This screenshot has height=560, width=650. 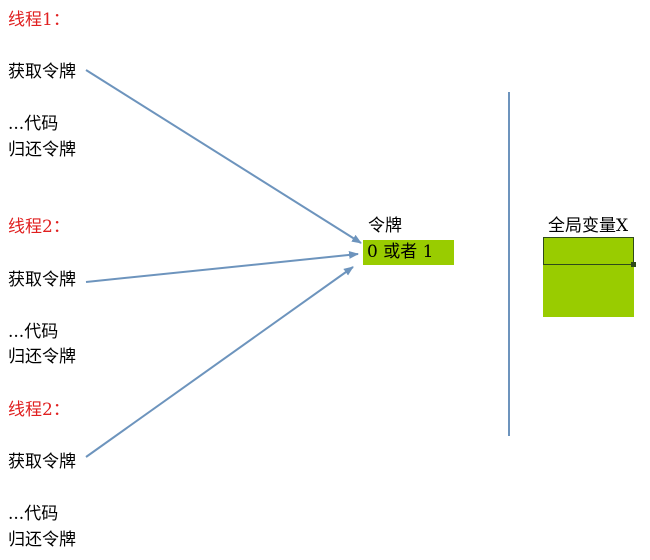 I want to click on vertical-divider, so click(x=509, y=264).